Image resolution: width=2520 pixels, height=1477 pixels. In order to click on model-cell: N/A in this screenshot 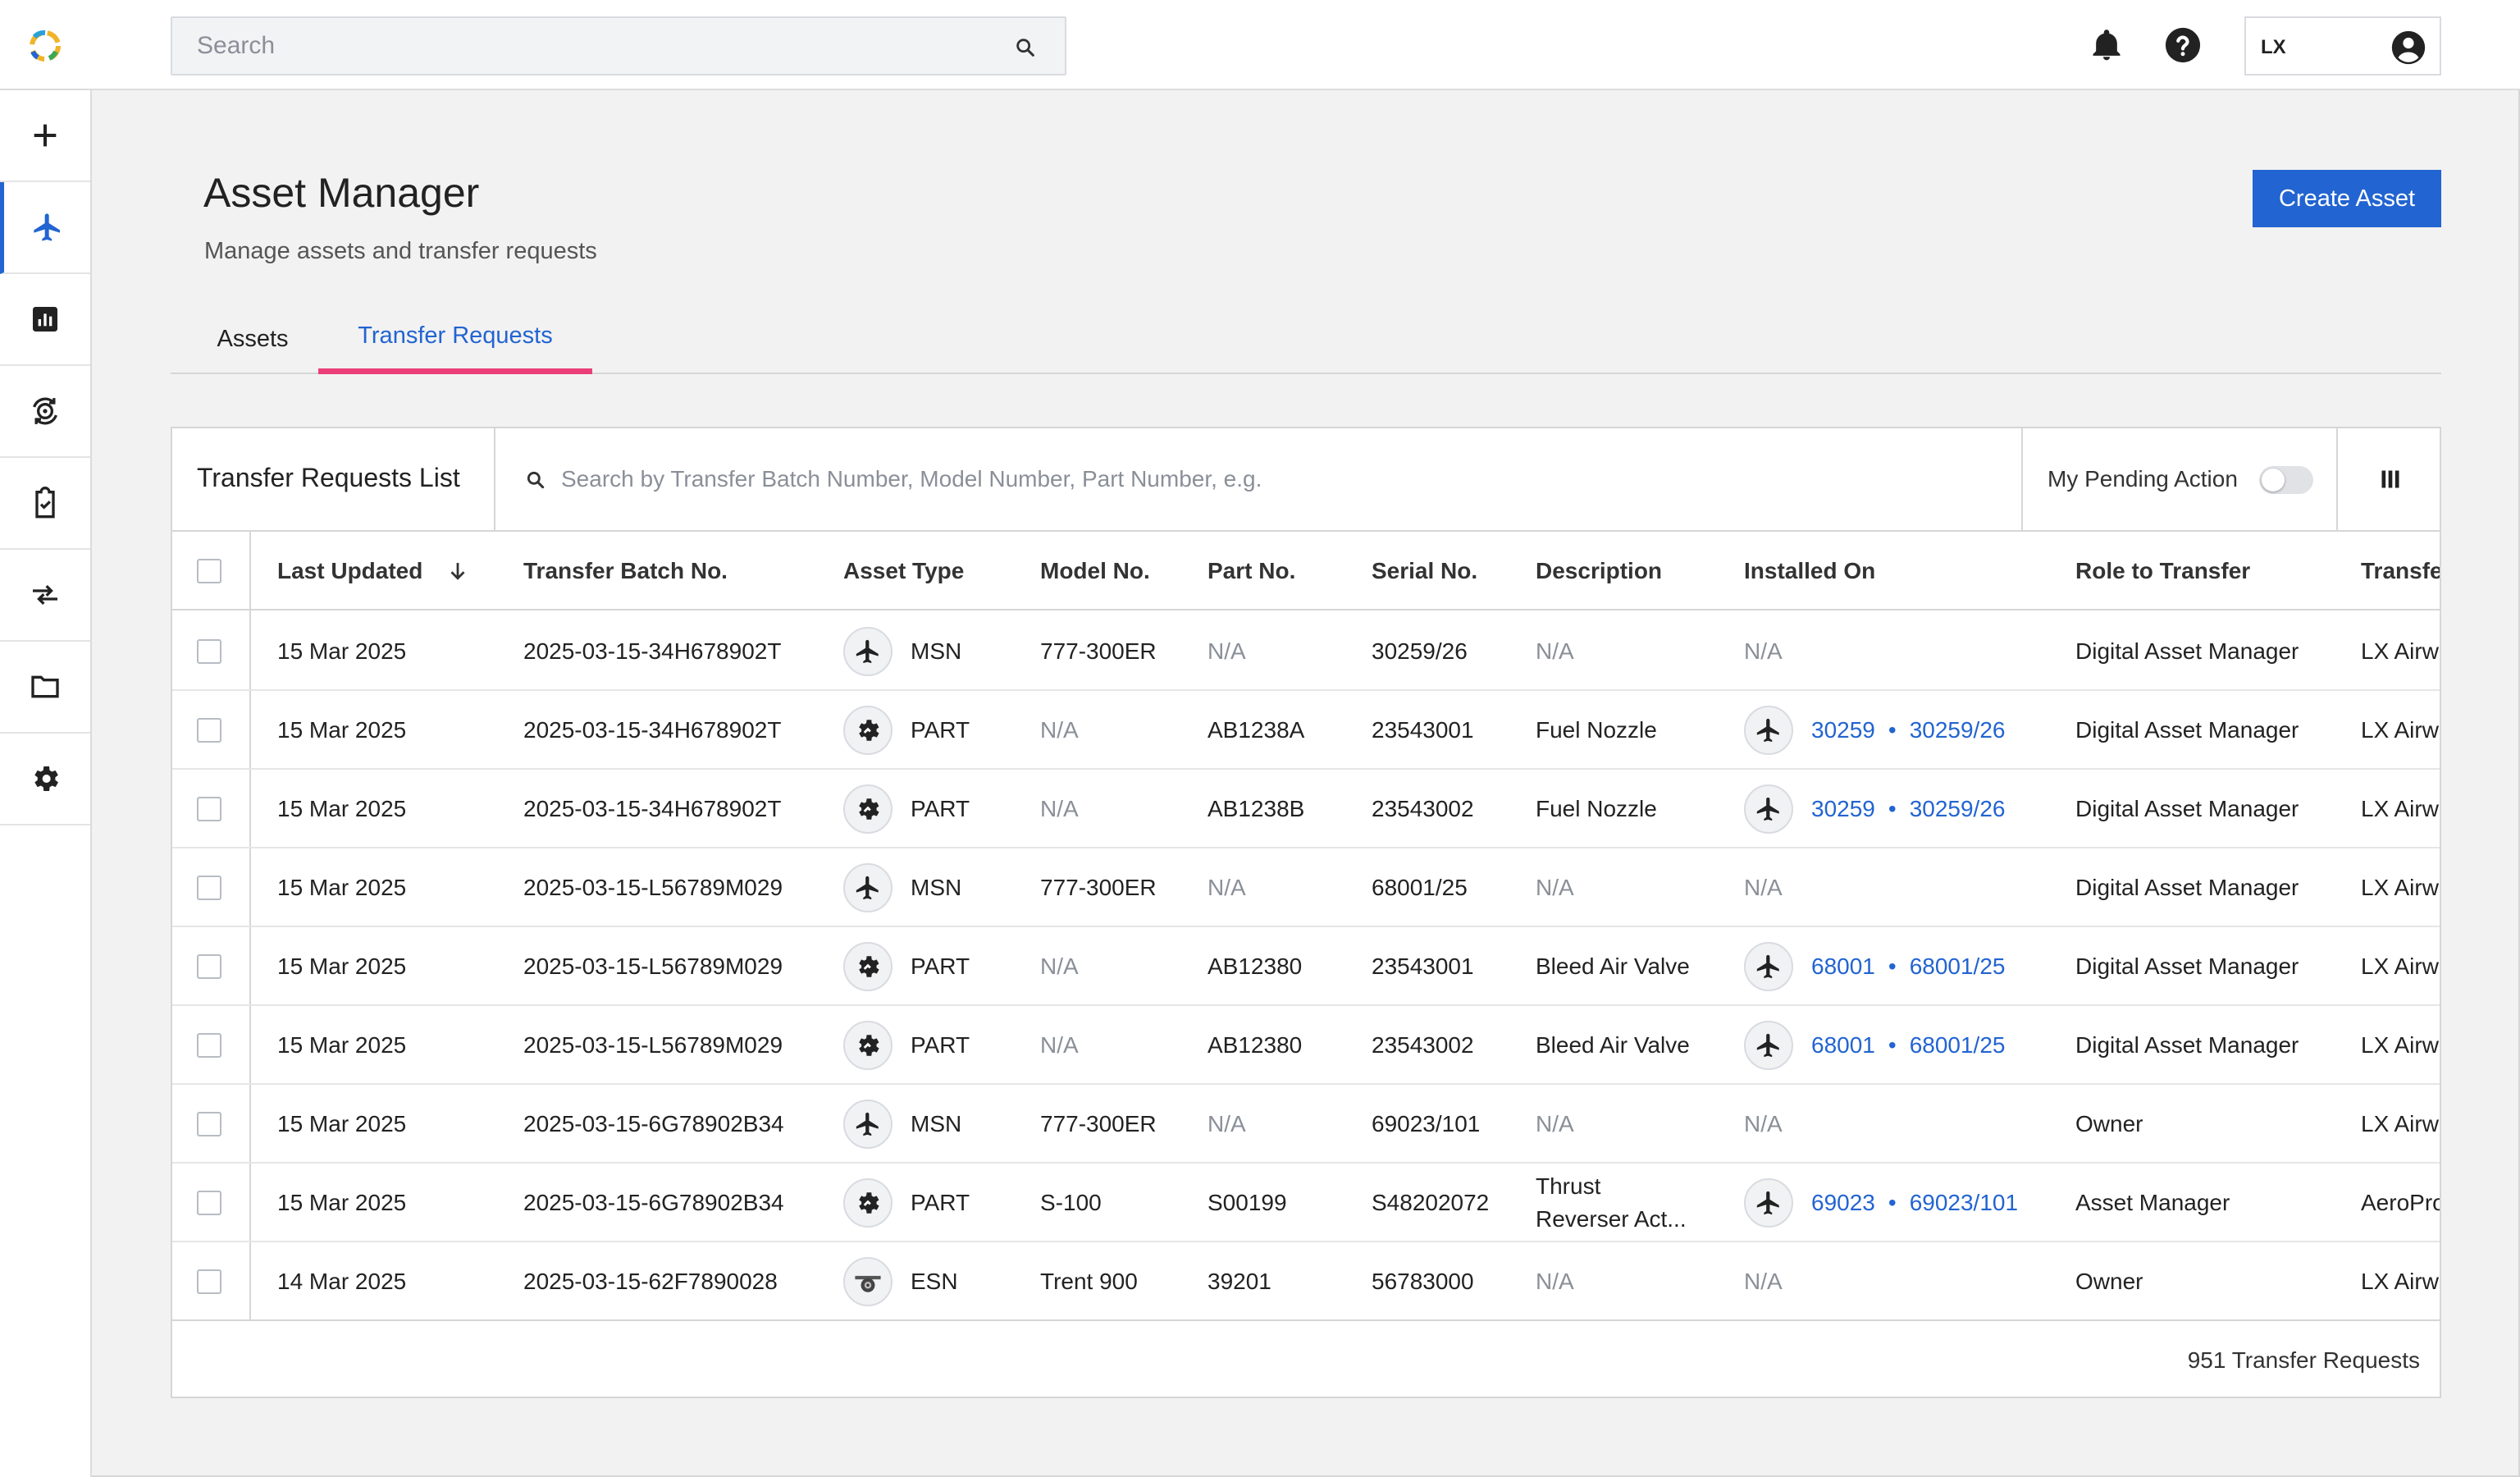, I will do `click(1060, 1045)`.